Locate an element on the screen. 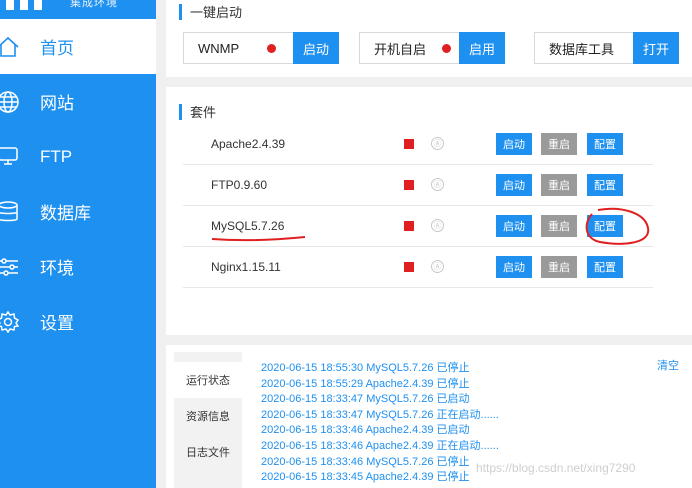 The height and width of the screenshot is (488, 692). sliders-icon is located at coordinates (10, 267).